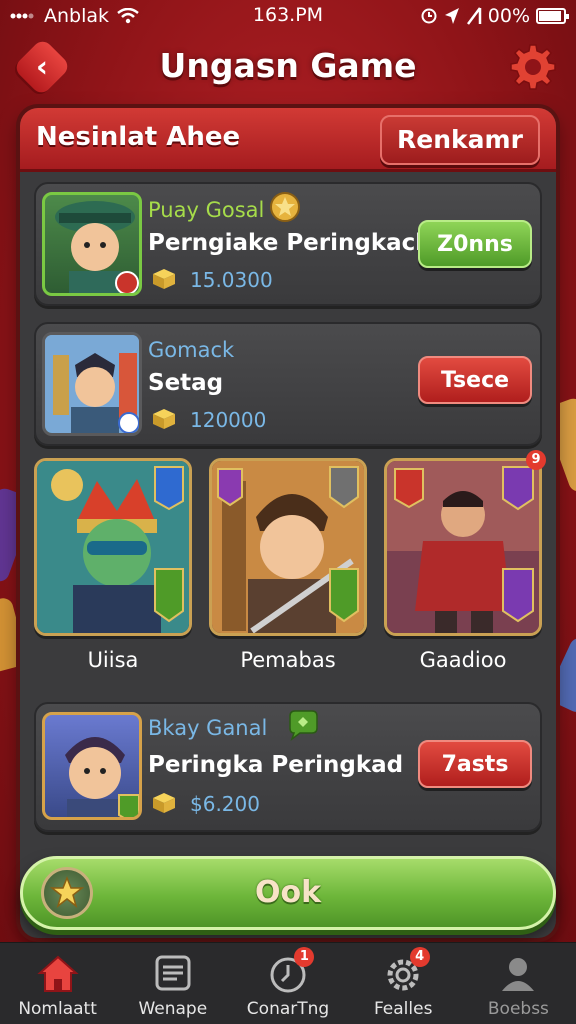 This screenshot has height=1024, width=576. I want to click on player-name: Bkay Ganal, so click(208, 728).